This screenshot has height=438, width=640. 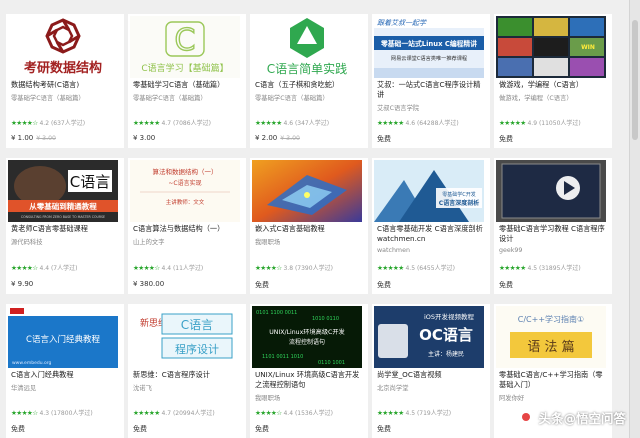 I want to click on course-author: 阿发你好, so click(x=512, y=398).